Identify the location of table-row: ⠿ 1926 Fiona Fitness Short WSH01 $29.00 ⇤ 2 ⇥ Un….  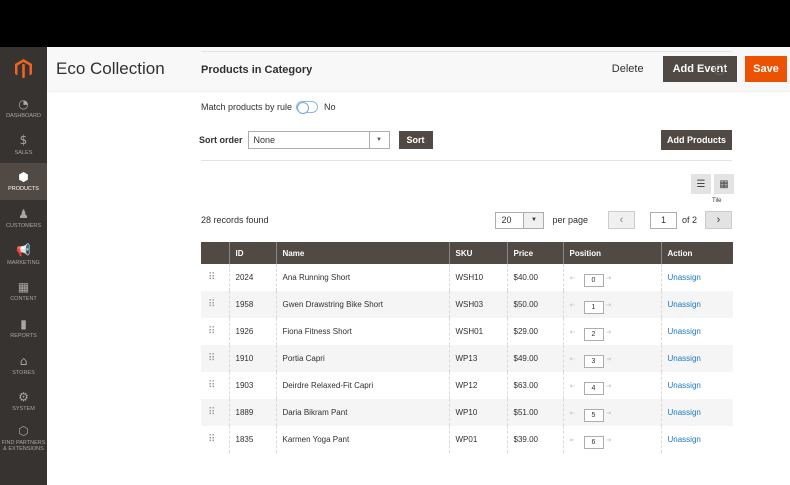
(467, 331).